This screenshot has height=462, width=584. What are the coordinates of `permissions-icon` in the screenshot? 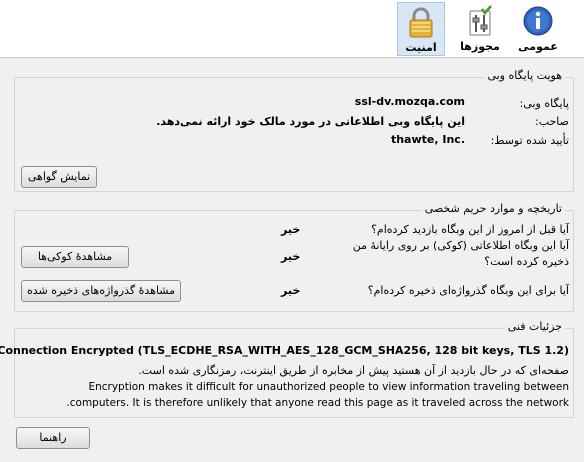 It's located at (480, 21).